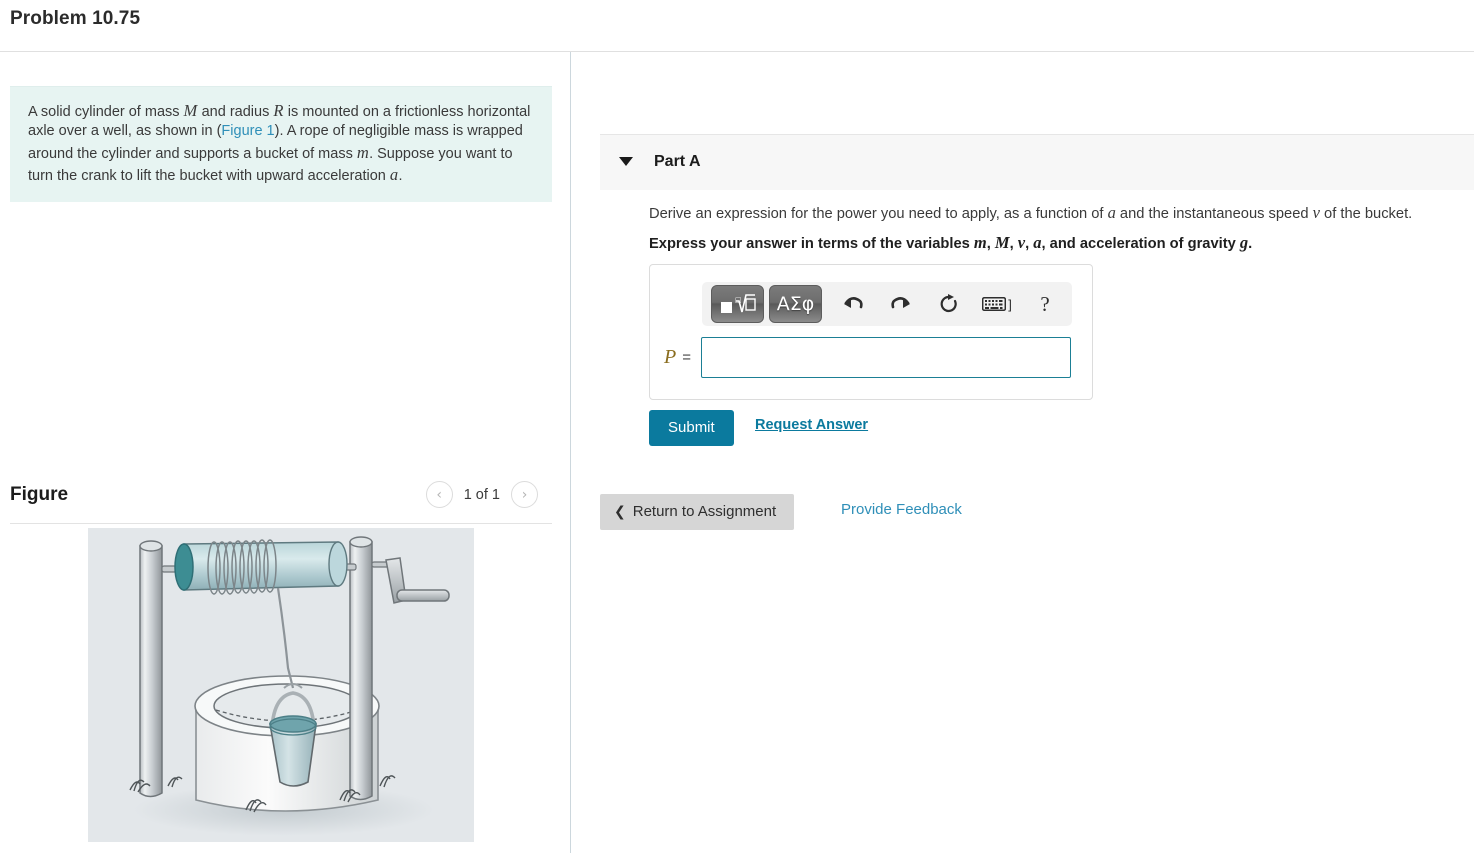 The image size is (1474, 853). I want to click on statement-text-2: and radius, so click(235, 112).